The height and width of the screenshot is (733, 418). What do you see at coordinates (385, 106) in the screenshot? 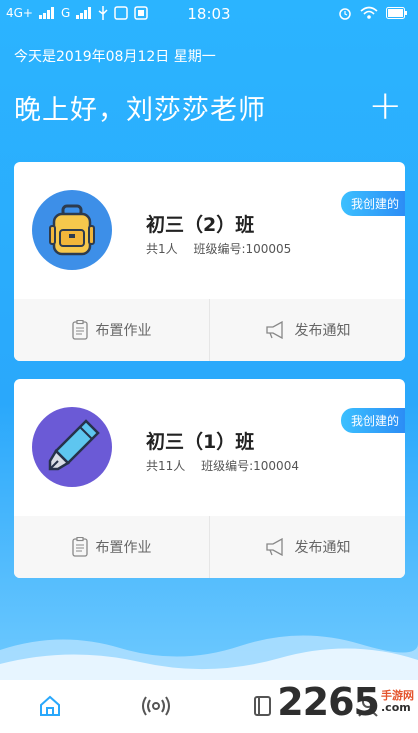
I see `plus-icon: +` at bounding box center [385, 106].